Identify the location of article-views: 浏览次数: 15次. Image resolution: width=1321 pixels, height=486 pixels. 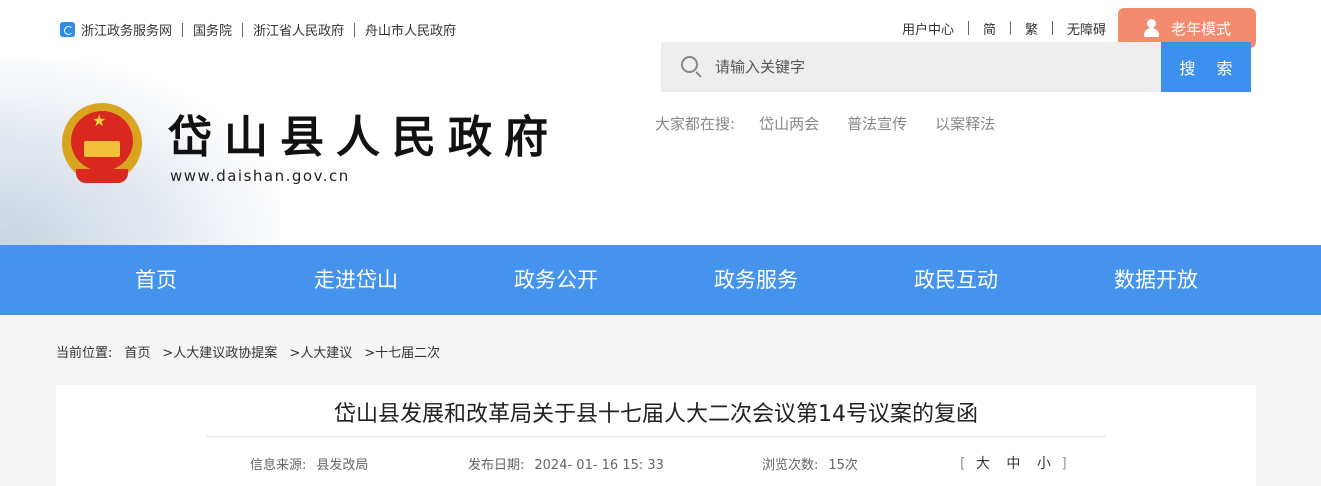
(810, 463).